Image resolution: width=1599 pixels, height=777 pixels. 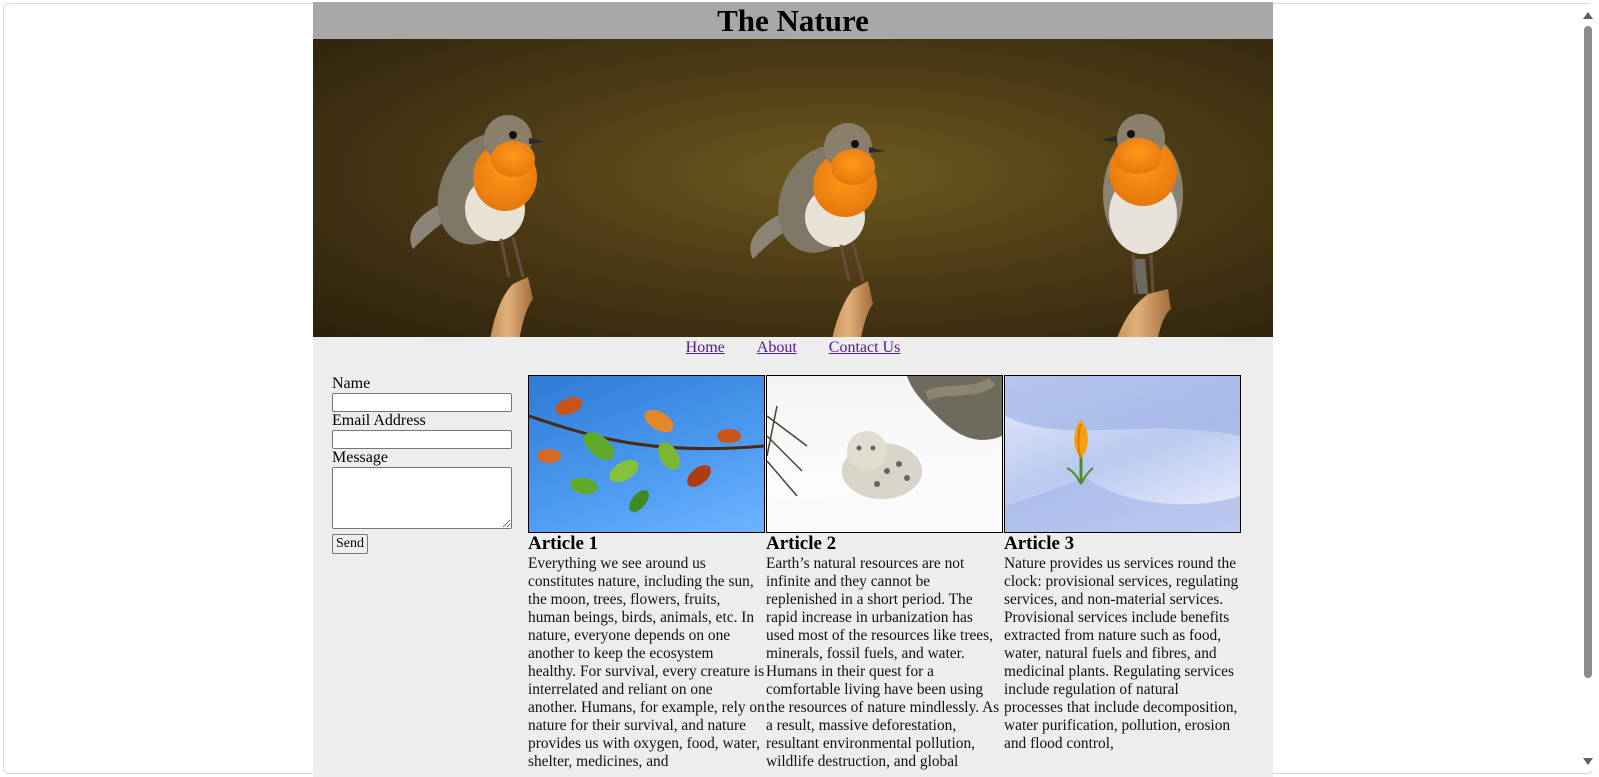 I want to click on name-label: Name, so click(x=351, y=383).